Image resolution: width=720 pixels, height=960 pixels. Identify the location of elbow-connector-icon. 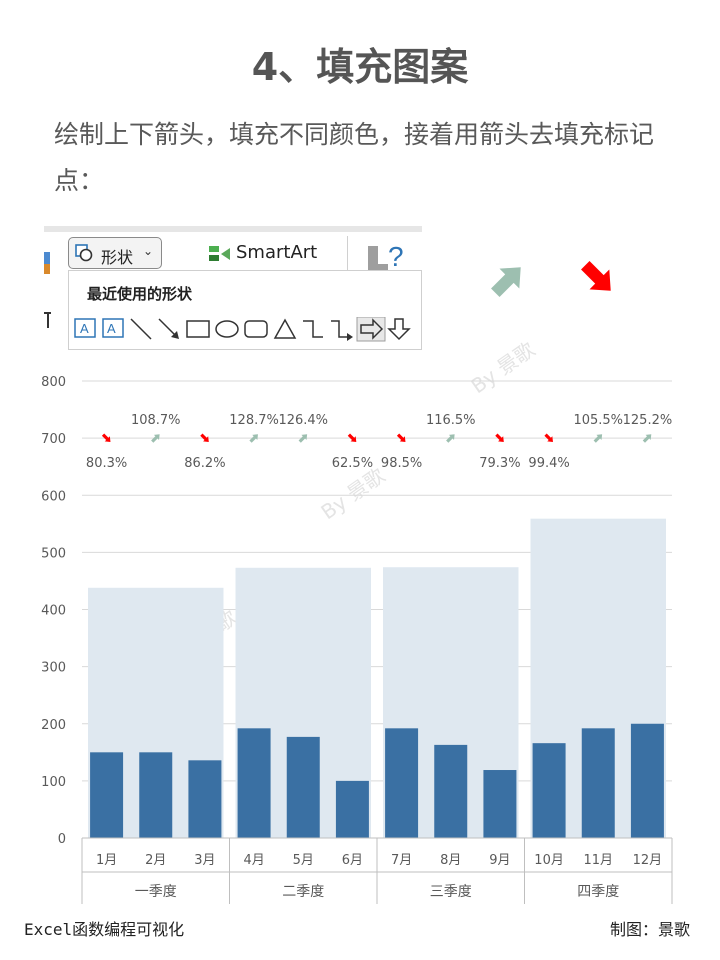
(313, 329).